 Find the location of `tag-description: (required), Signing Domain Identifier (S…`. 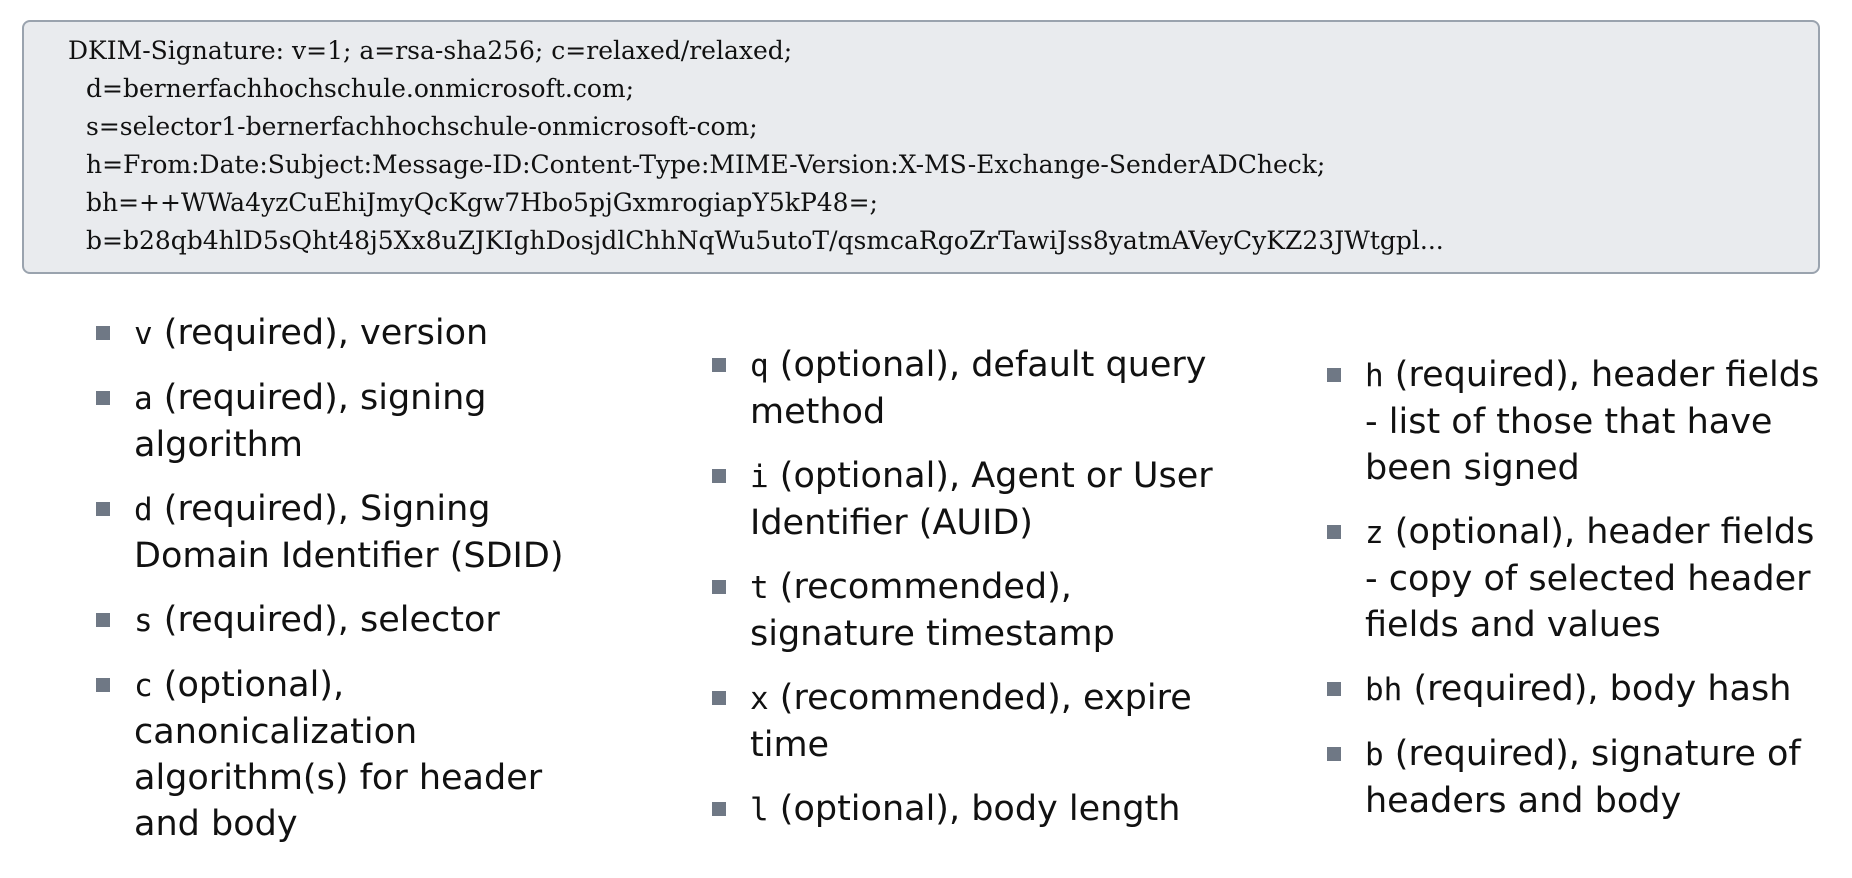

tag-description: (required), Signing Domain Identifier (S… is located at coordinates (349, 532).